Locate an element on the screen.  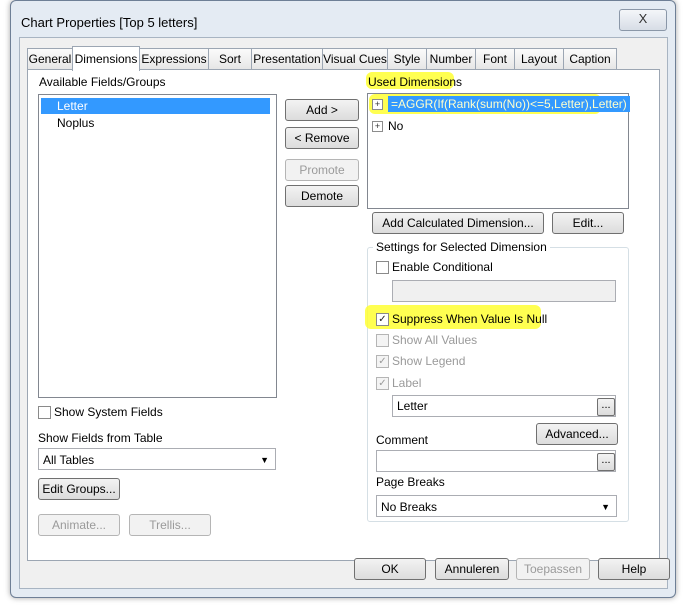
promote-button: Promote is located at coordinates (322, 170).